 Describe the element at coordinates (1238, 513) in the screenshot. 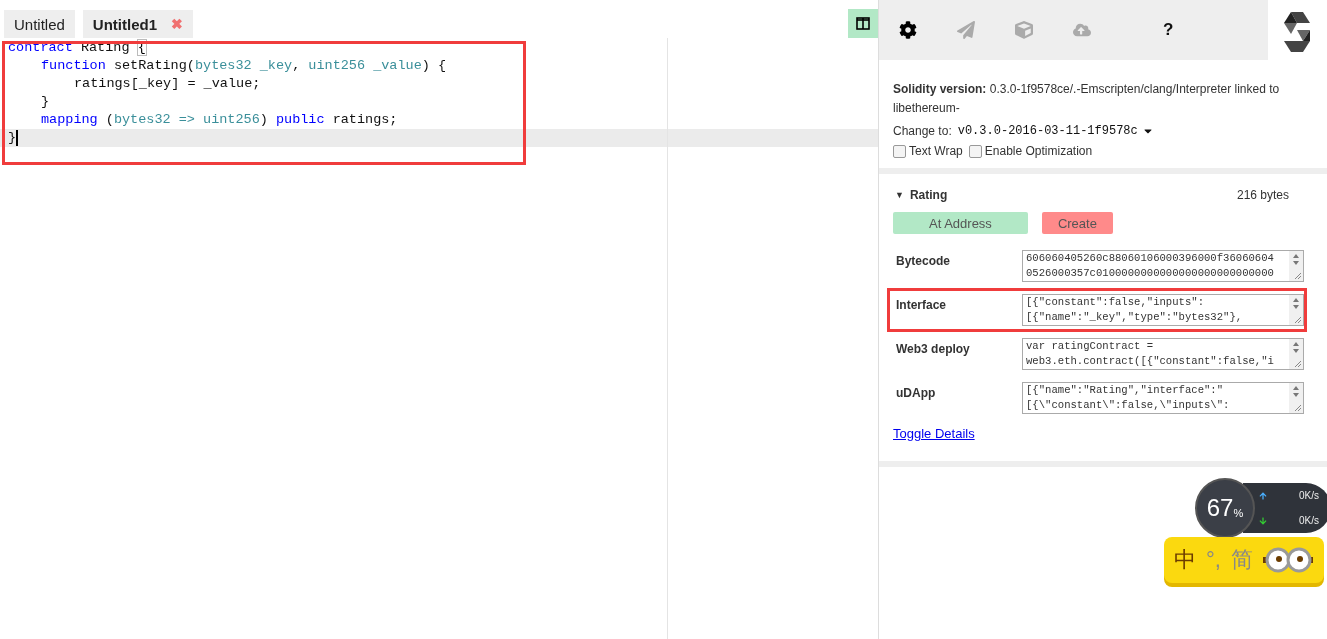

I see `percent-sign: %` at that location.